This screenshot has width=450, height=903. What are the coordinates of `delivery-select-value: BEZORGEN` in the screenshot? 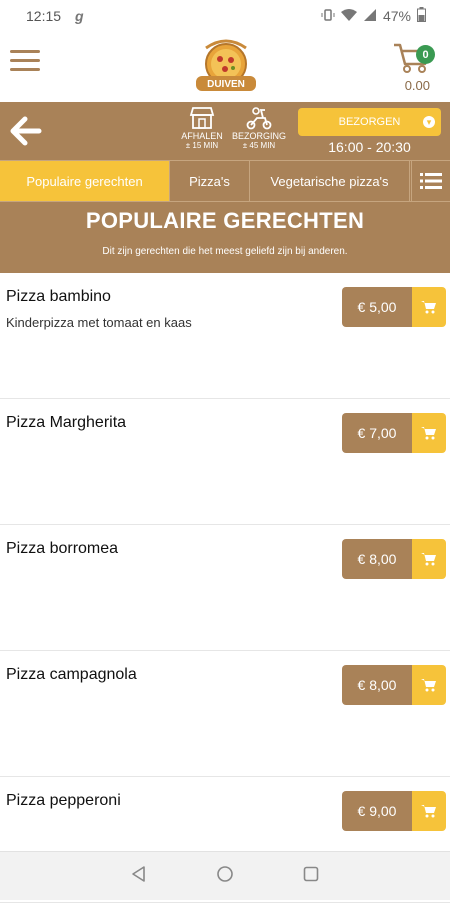 It's located at (369, 122).